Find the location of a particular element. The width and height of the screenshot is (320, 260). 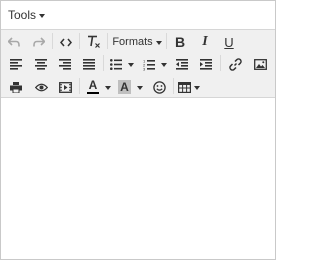

numbered-list-icon: 1 2 3 is located at coordinates (149, 65).